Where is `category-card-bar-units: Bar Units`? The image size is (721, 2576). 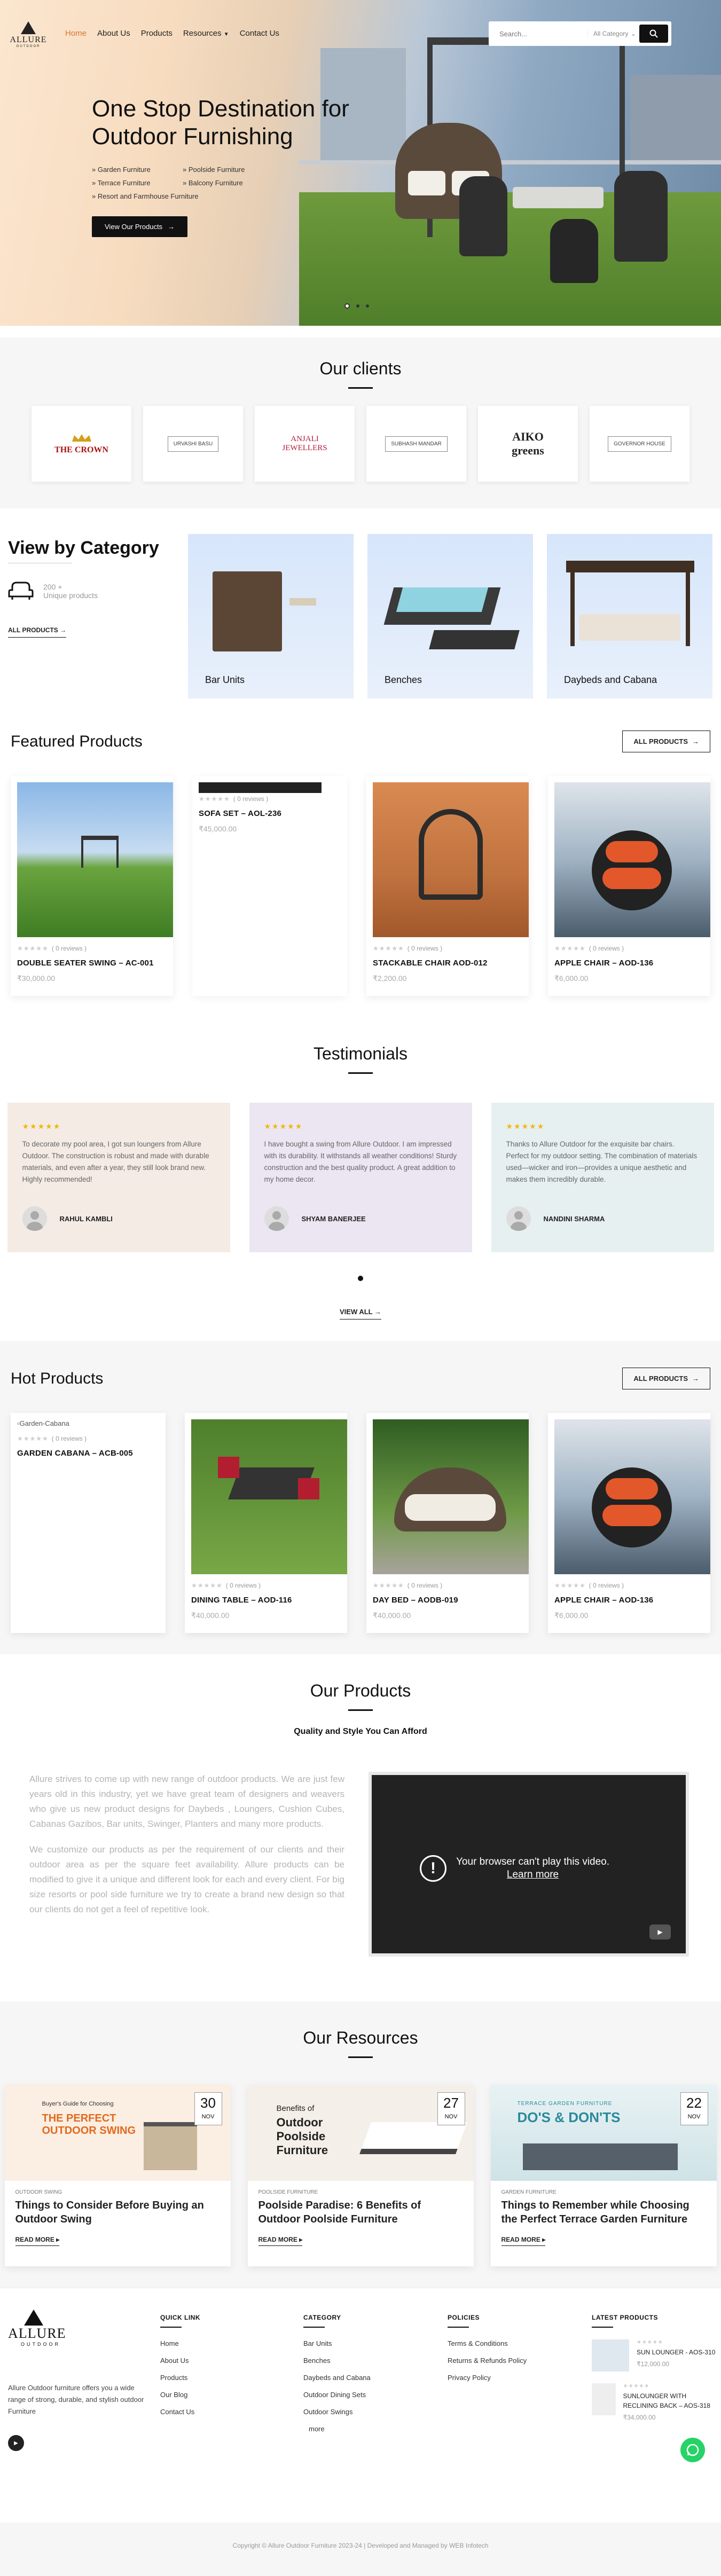 category-card-bar-units: Bar Units is located at coordinates (271, 616).